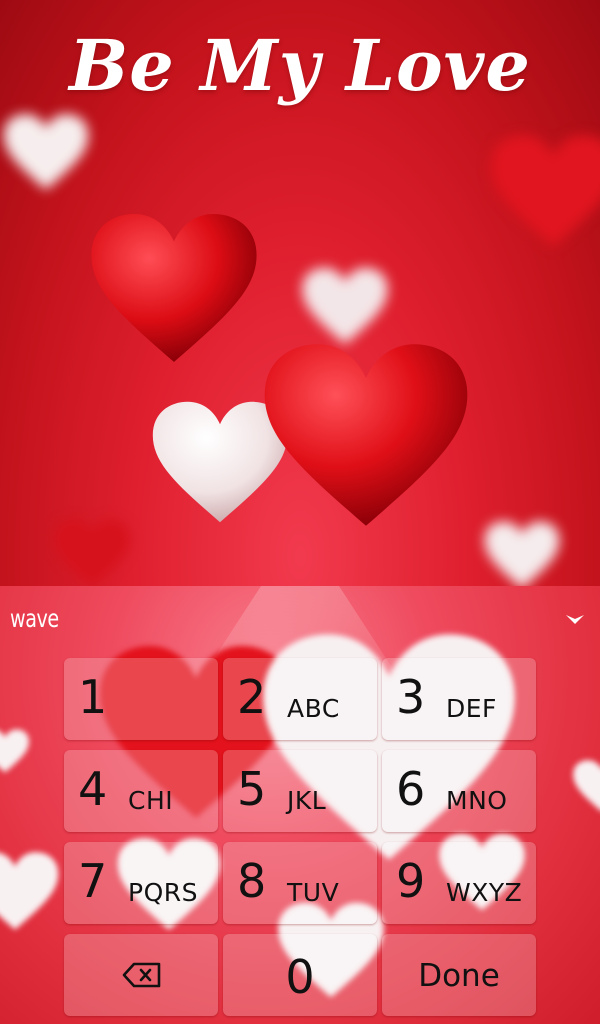 This screenshot has height=1024, width=600. I want to click on keyboard-toolbar: wave, so click(300, 619).